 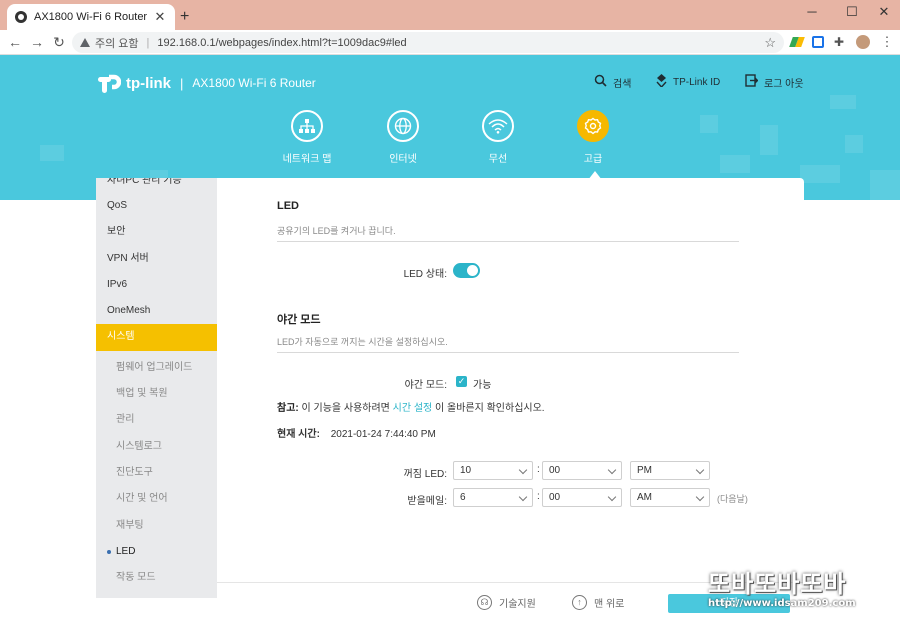 I want to click on browser-tab-strip: AX1800 Wi-Fi 6 Router ✕ + ─ ☐ ✕, so click(x=450, y=15).